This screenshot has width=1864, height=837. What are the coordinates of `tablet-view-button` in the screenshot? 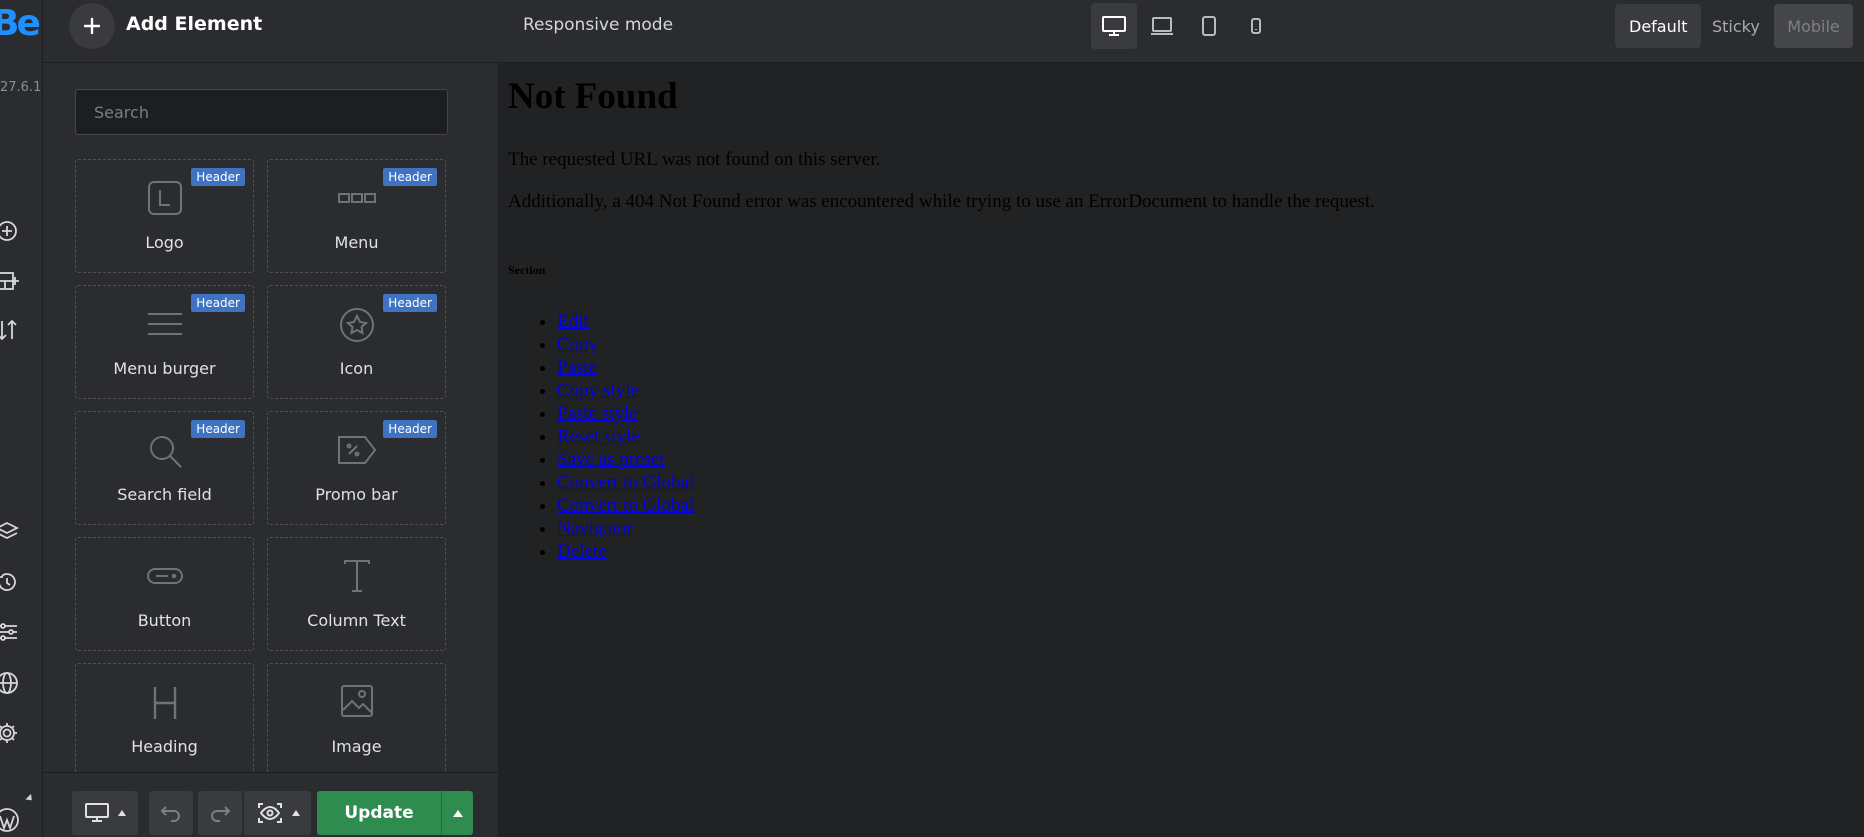 It's located at (1209, 26).